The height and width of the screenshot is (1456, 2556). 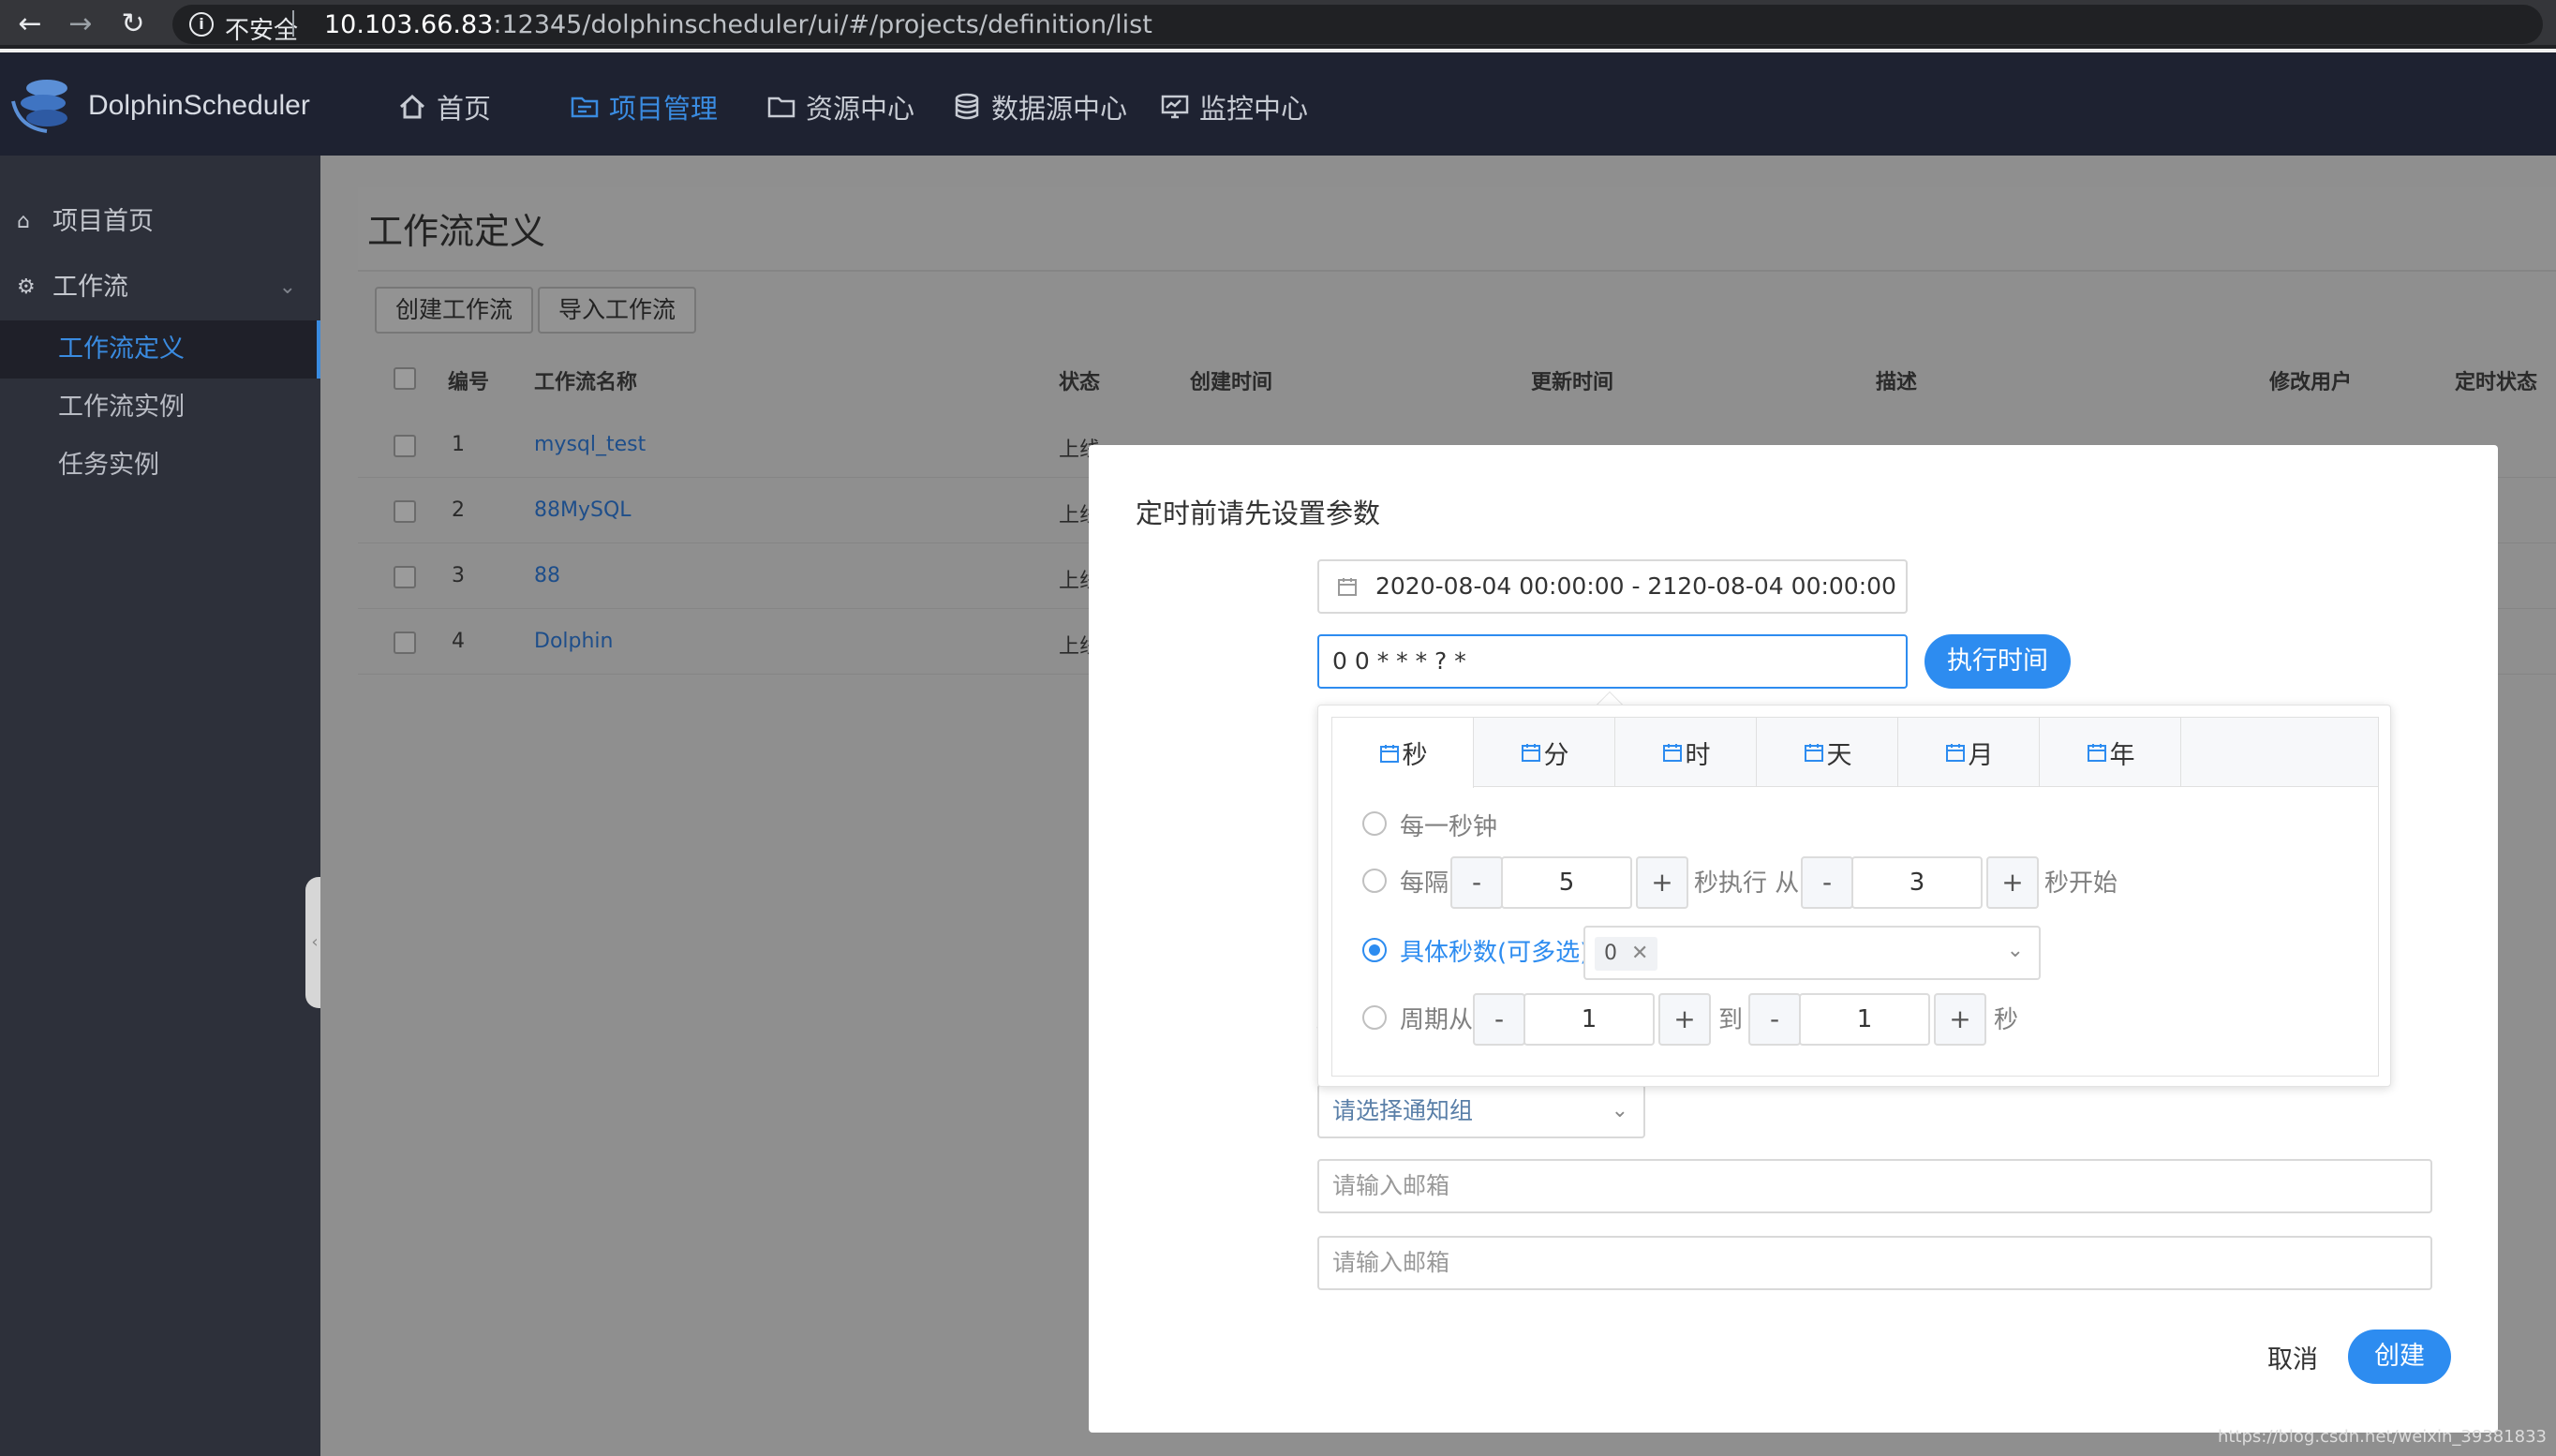 I want to click on create-button: 创建, so click(x=2399, y=1357).